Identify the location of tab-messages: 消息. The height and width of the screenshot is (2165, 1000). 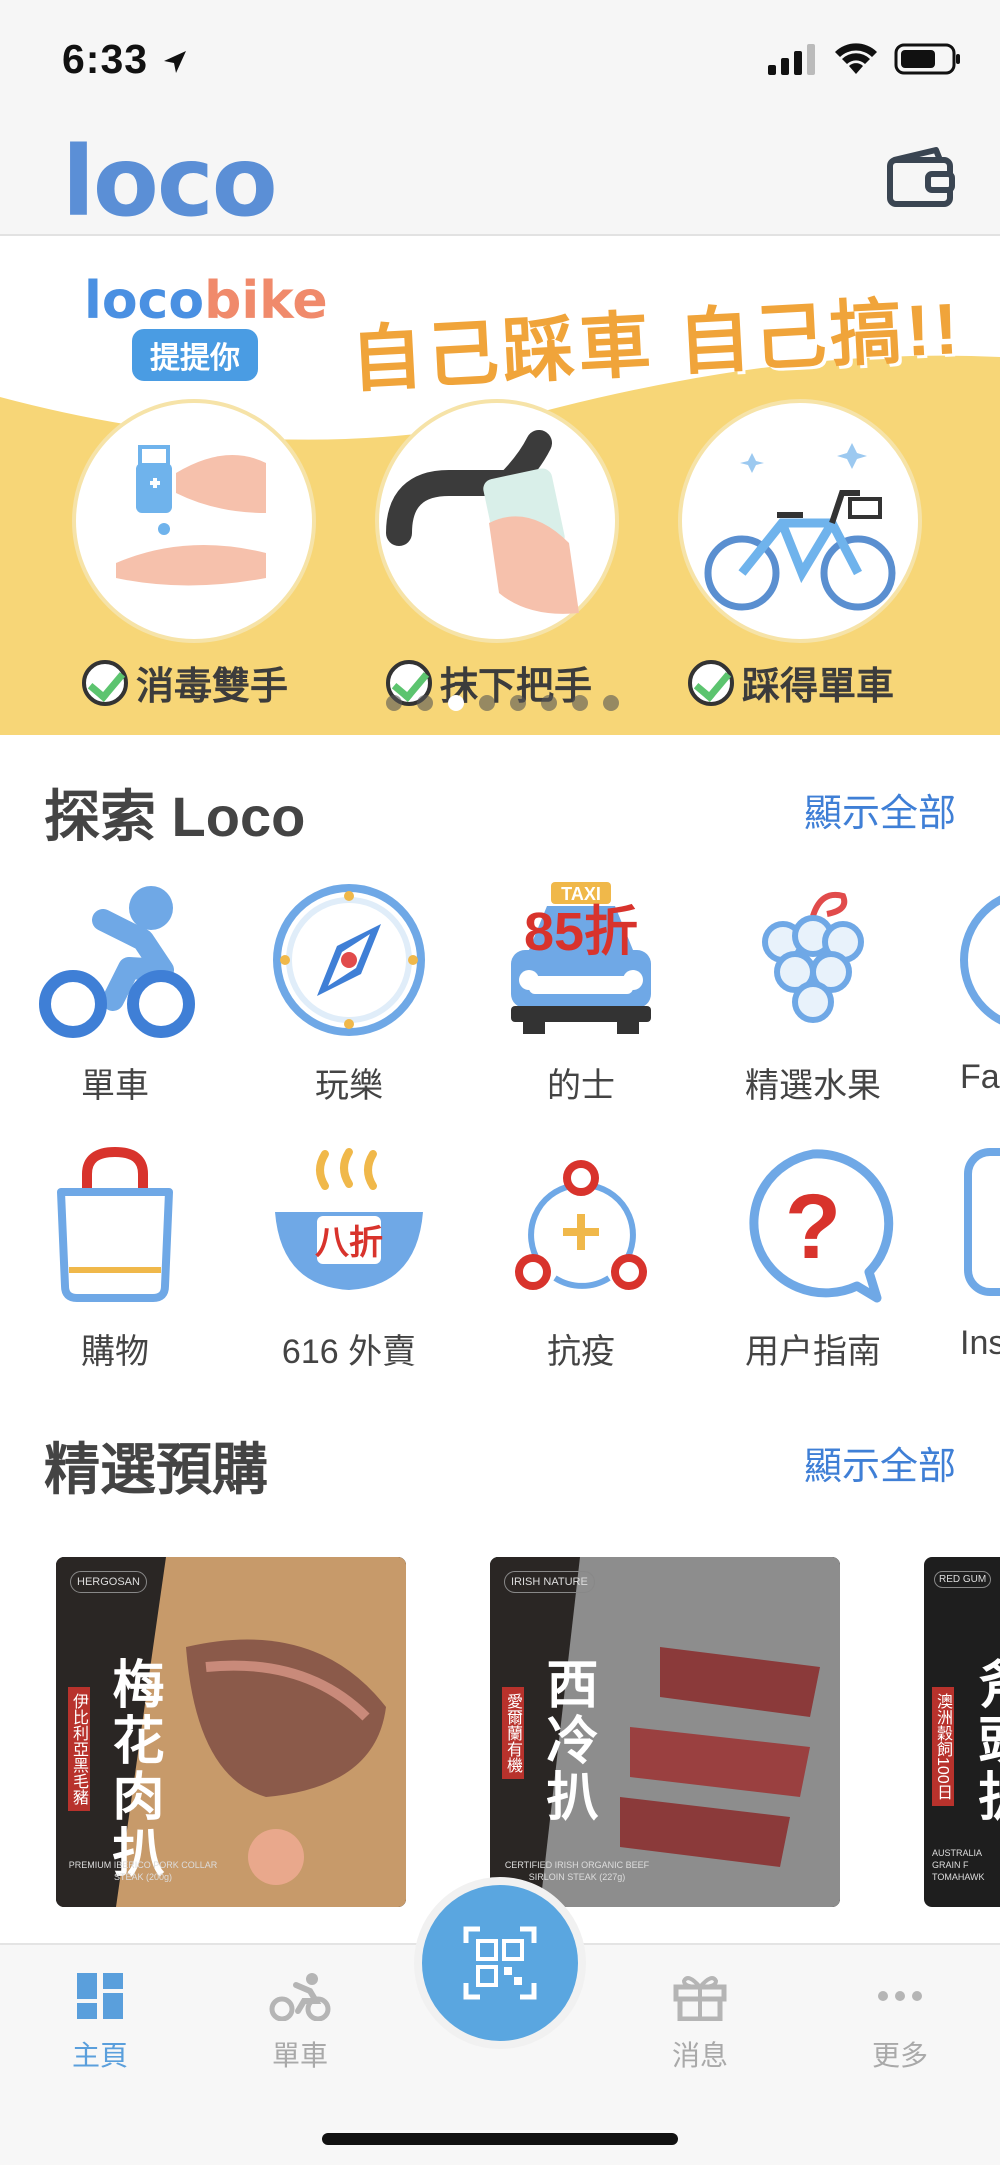
(700, 2022).